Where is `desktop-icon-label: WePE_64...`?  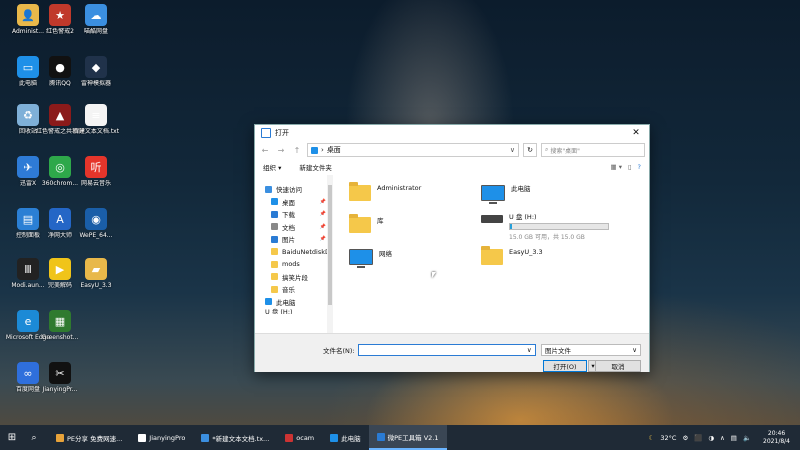 desktop-icon-label: WePE_64... is located at coordinates (96, 235).